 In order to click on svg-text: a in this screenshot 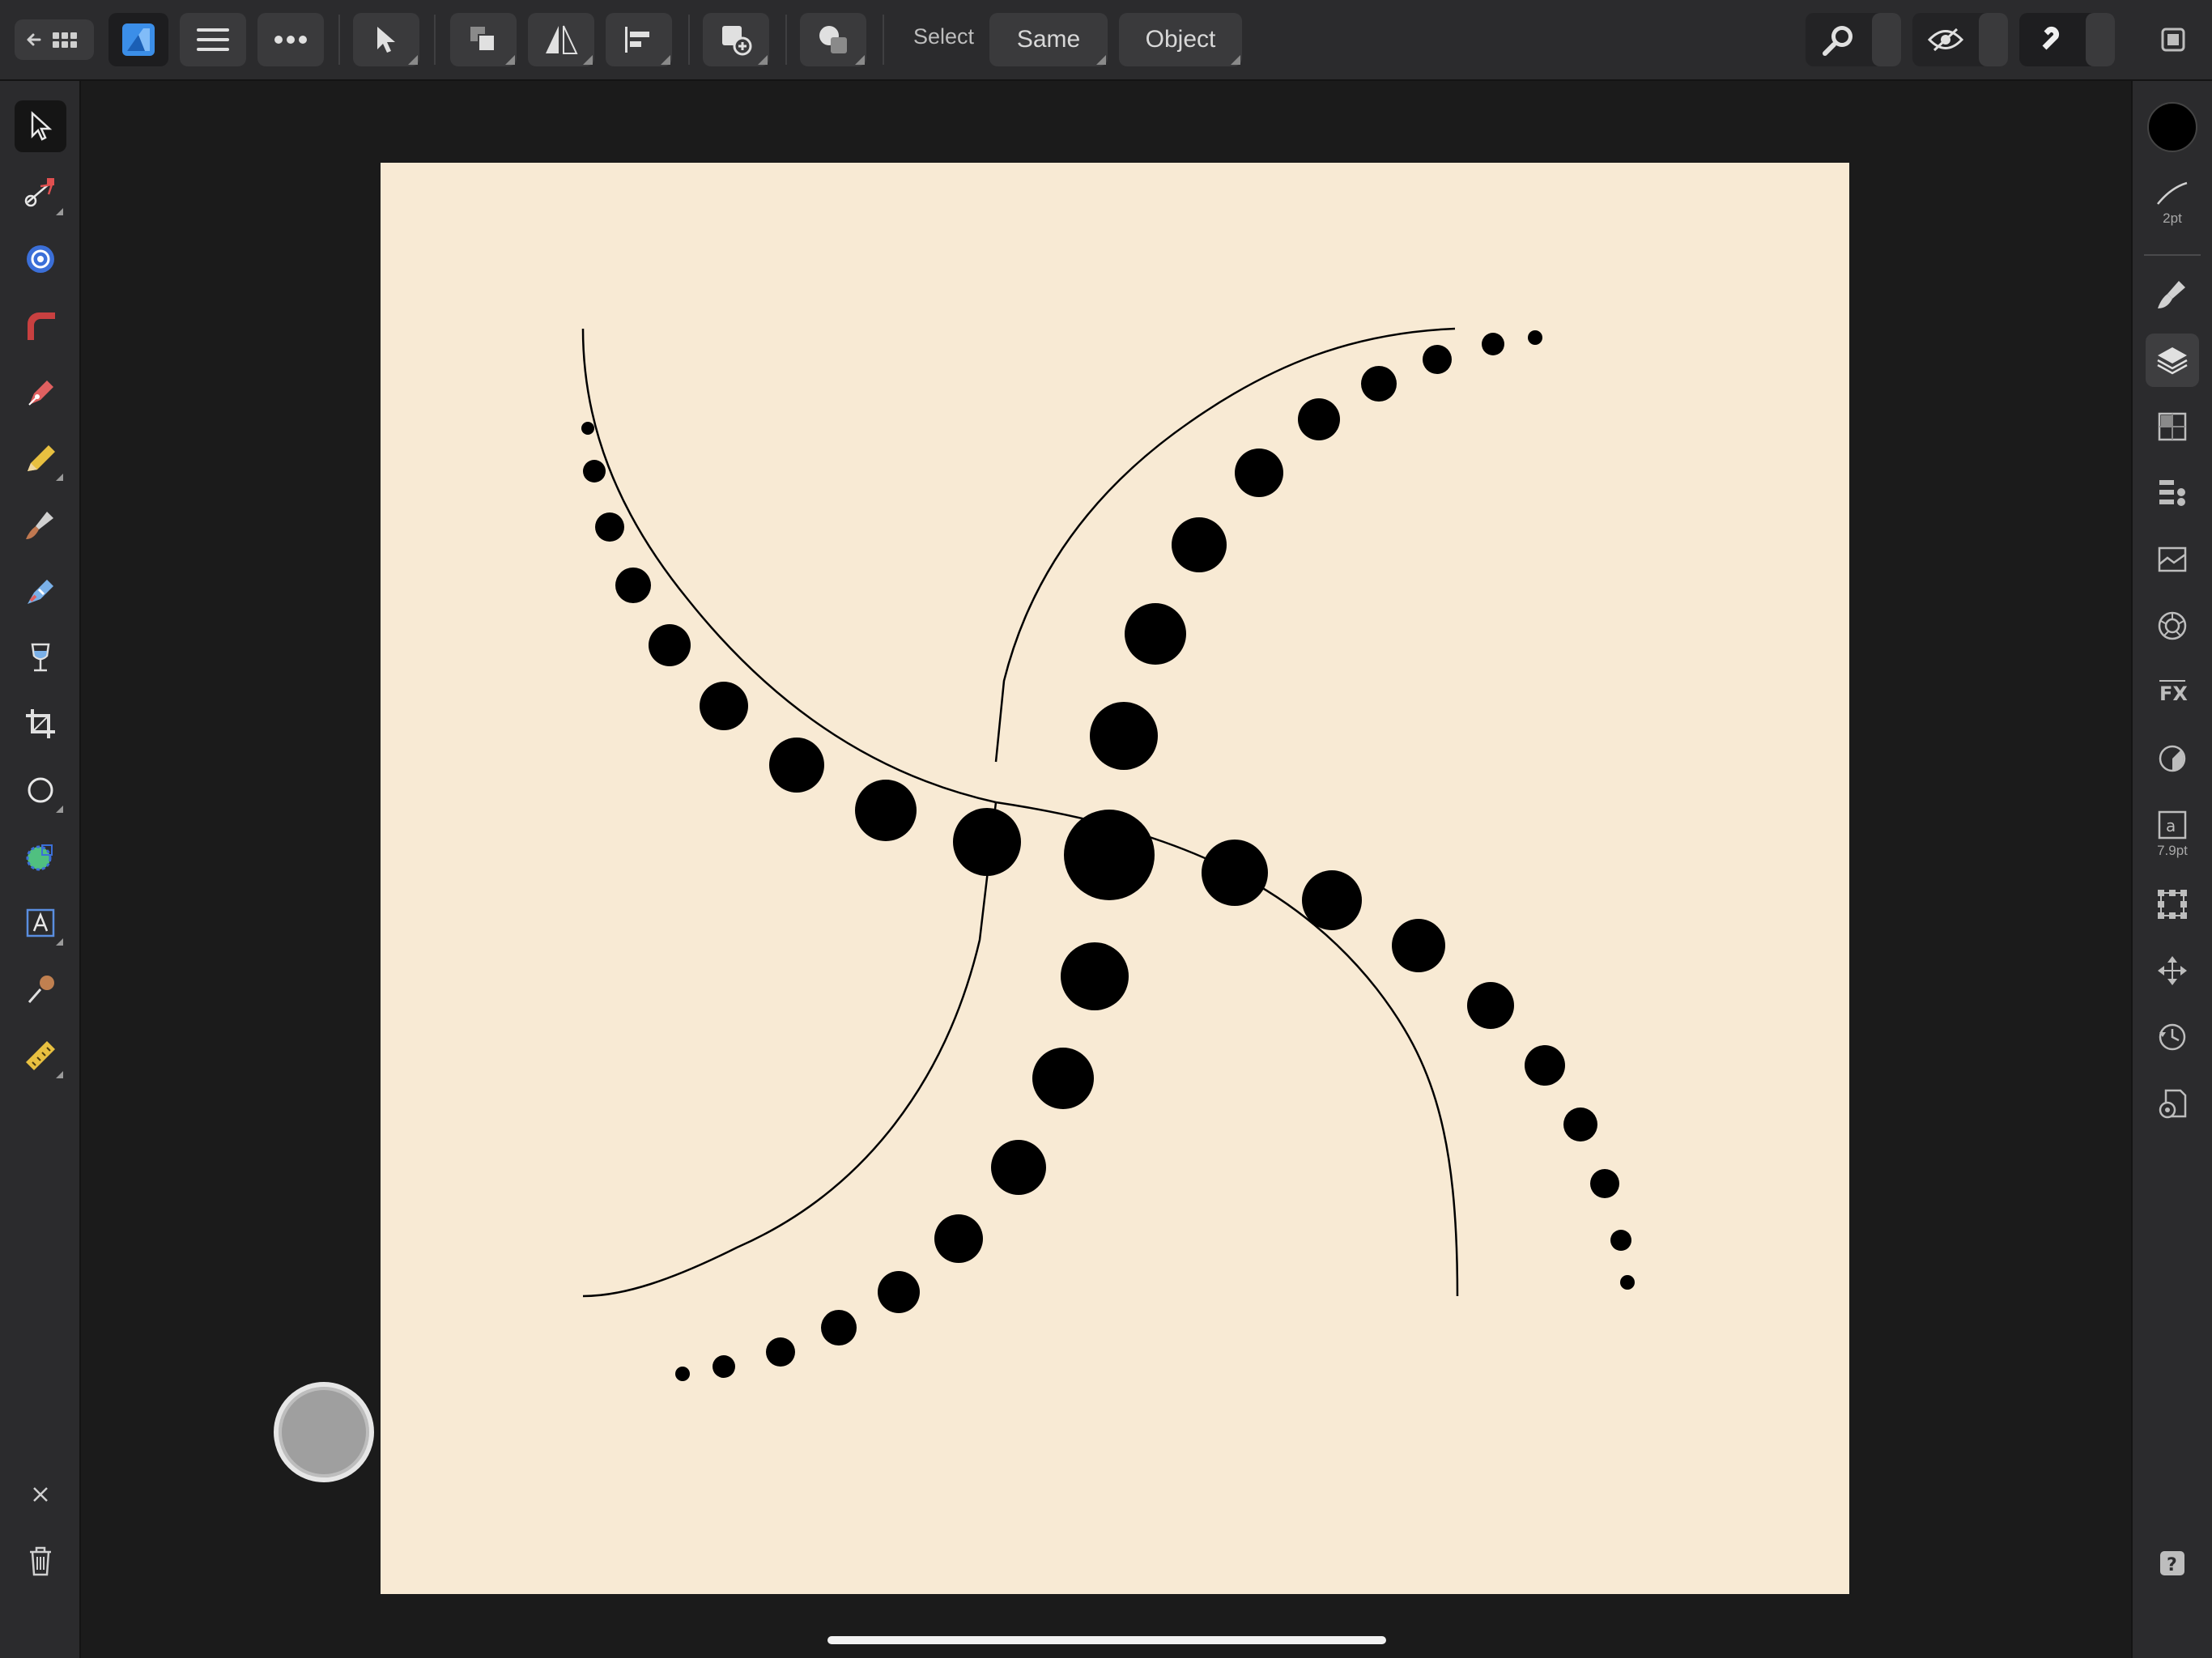, I will do `click(2171, 825)`.